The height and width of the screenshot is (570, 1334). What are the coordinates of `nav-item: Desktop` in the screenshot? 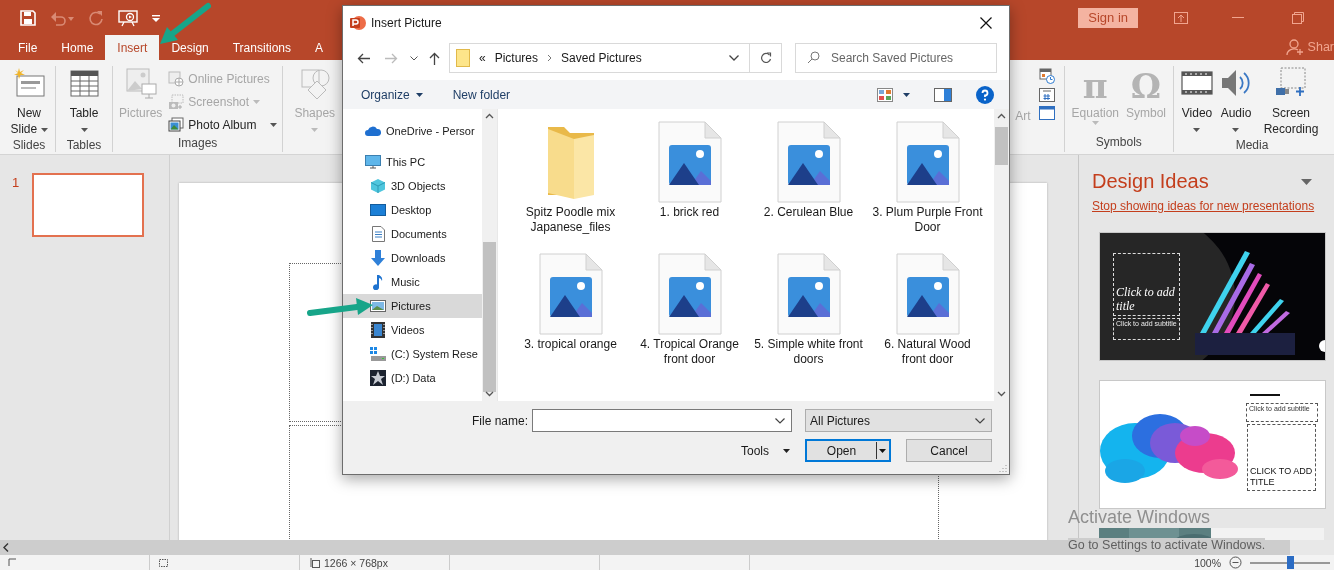 It's located at (412, 210).